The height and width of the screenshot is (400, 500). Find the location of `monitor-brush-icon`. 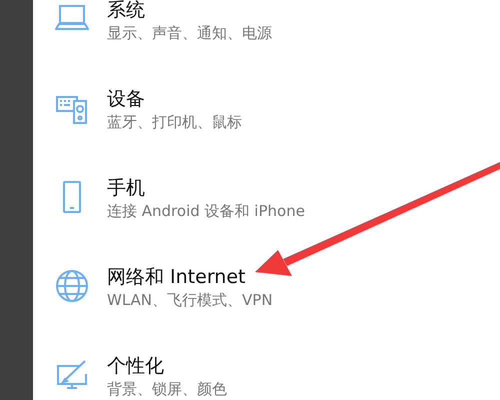

monitor-brush-icon is located at coordinates (72, 375).